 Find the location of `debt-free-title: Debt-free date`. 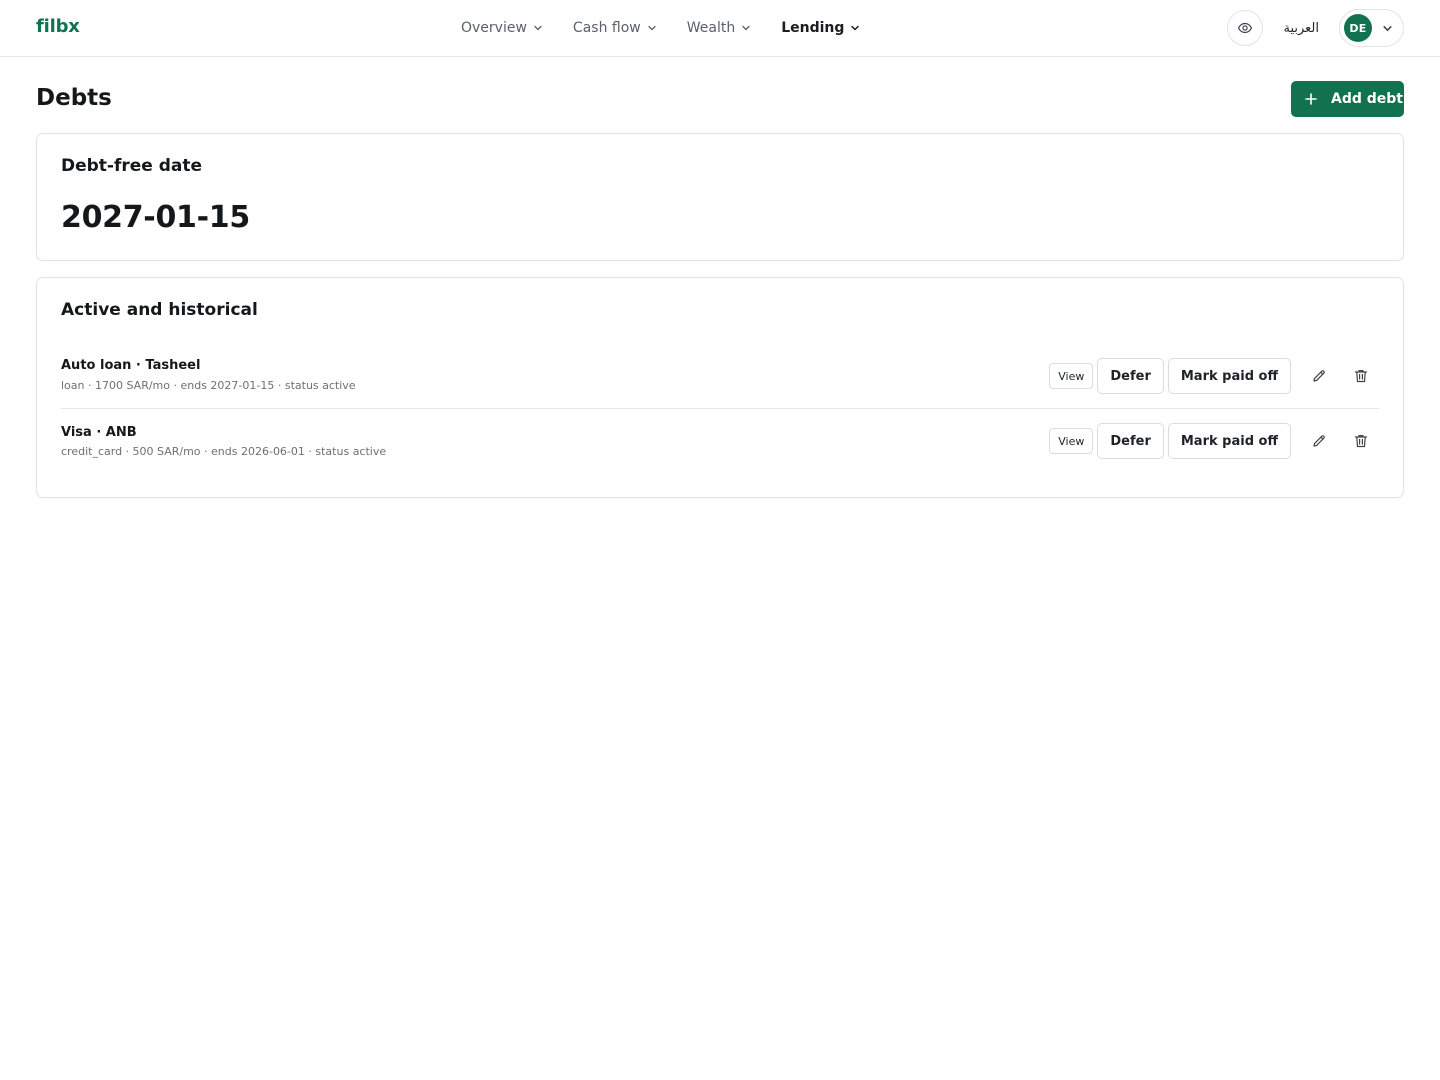

debt-free-title: Debt-free date is located at coordinates (132, 166).